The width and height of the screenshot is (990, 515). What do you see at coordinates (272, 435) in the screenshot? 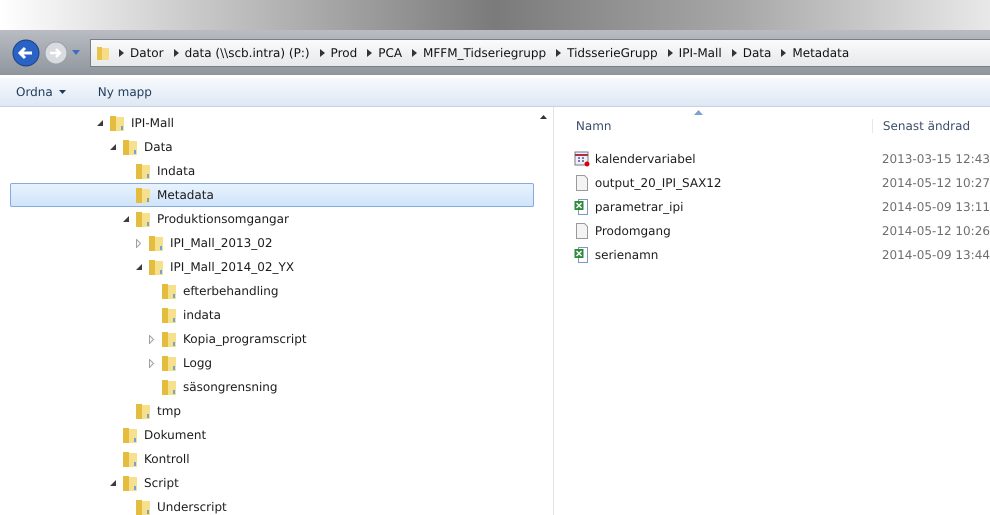
I see `tree-item: Dokument` at bounding box center [272, 435].